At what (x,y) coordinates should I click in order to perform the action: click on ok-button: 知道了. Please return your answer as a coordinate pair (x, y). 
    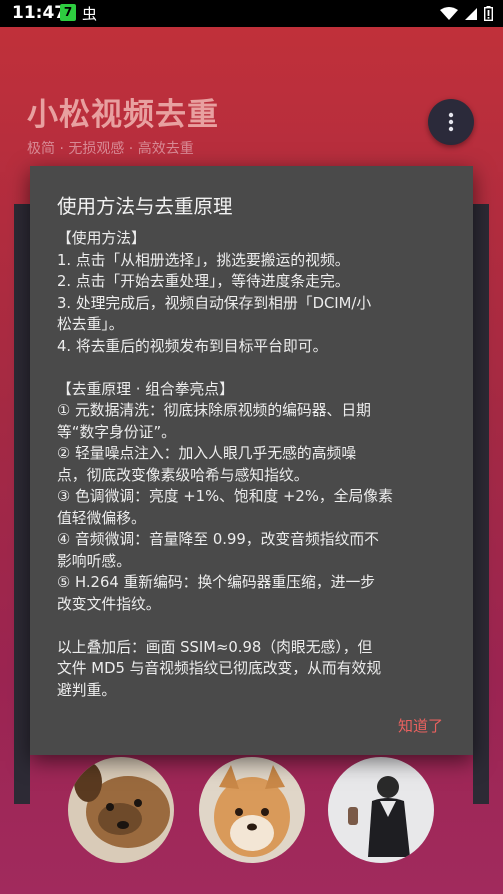
    Looking at the image, I should click on (420, 725).